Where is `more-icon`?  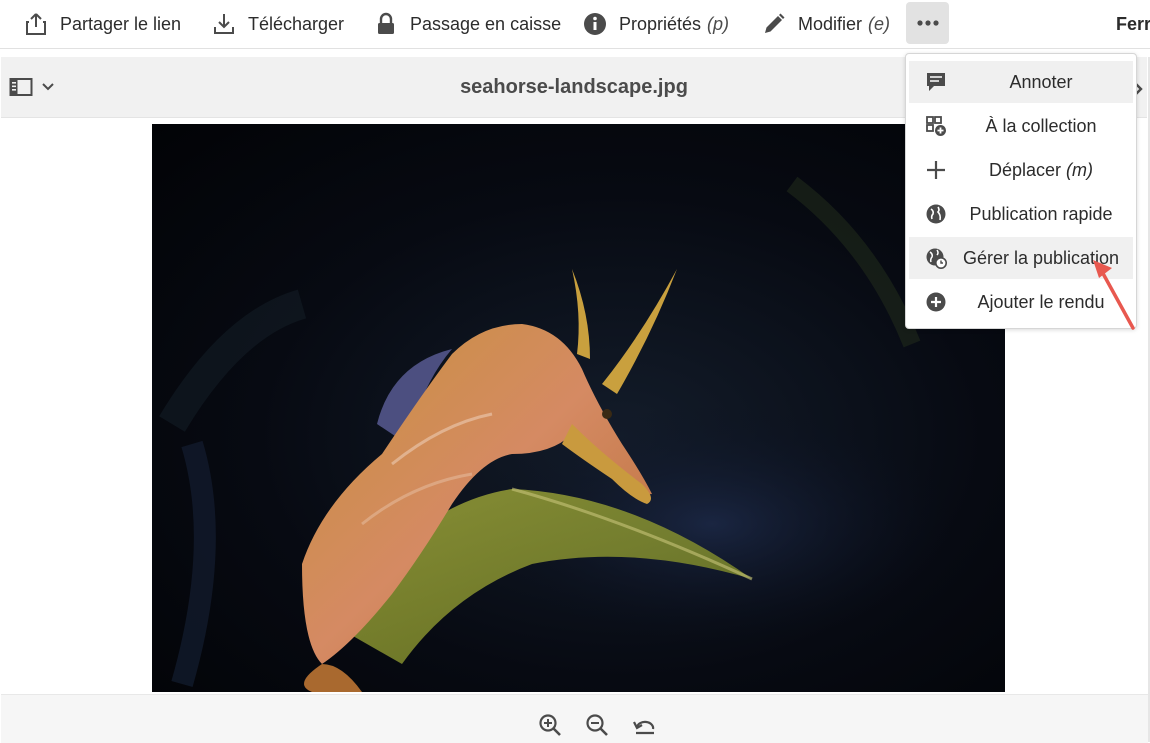
more-icon is located at coordinates (927, 23).